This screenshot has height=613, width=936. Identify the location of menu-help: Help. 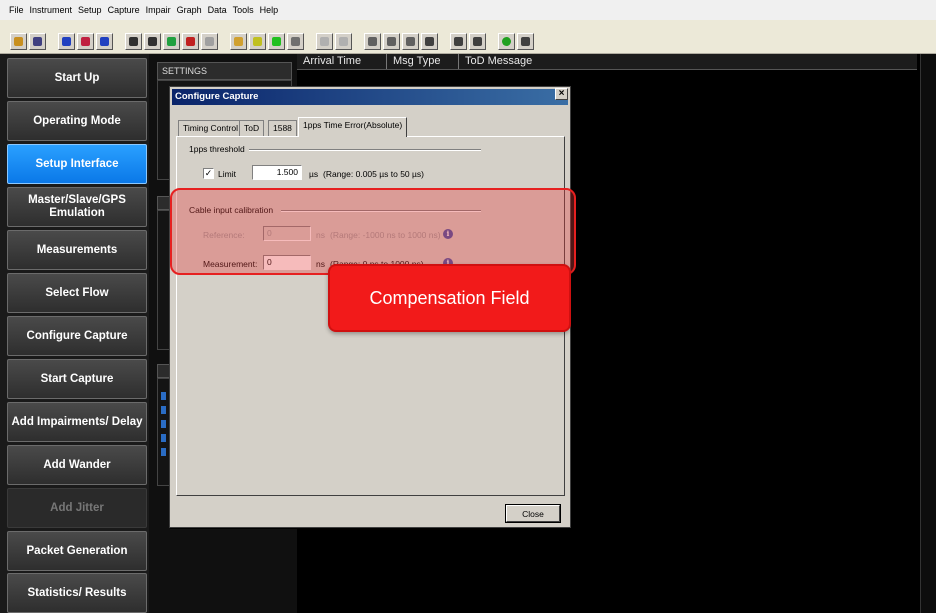
(269, 10).